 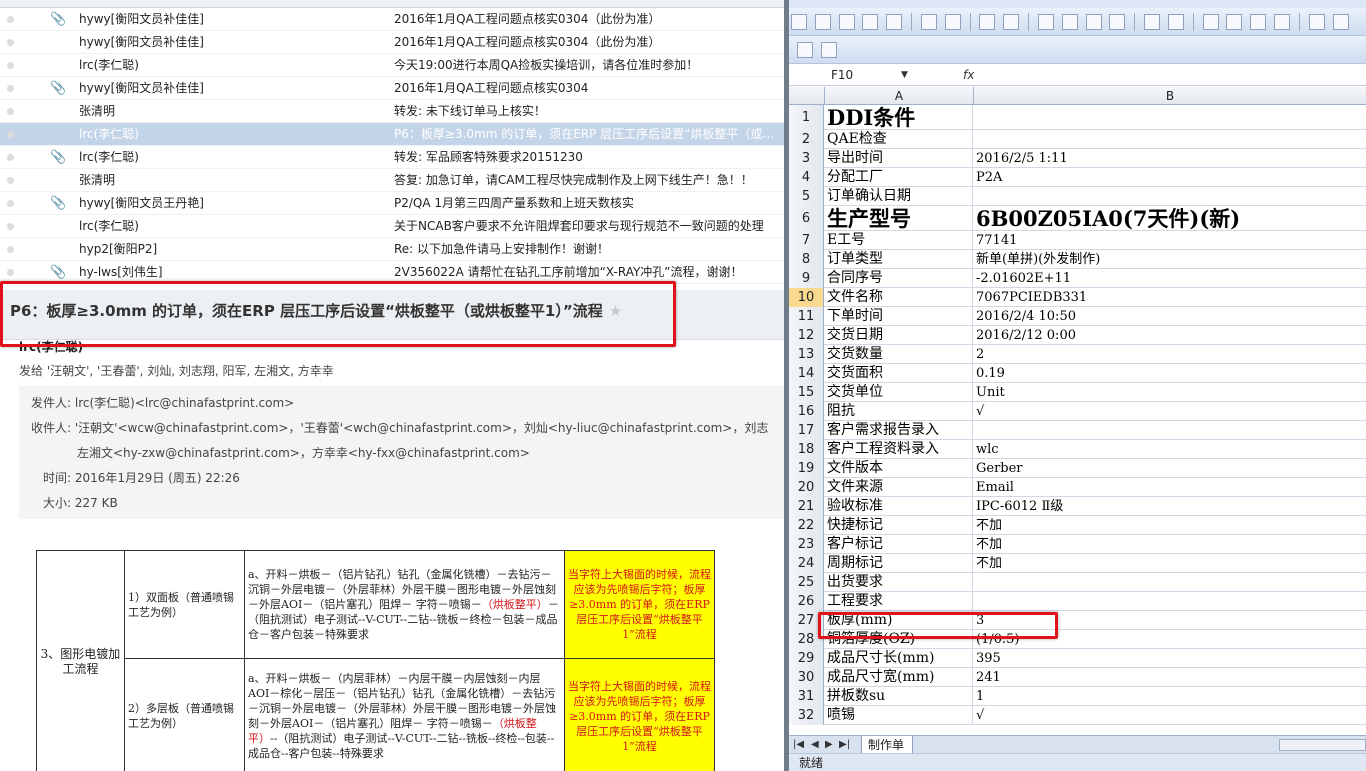 I want to click on cell-a: 出货要求, so click(x=899, y=582).